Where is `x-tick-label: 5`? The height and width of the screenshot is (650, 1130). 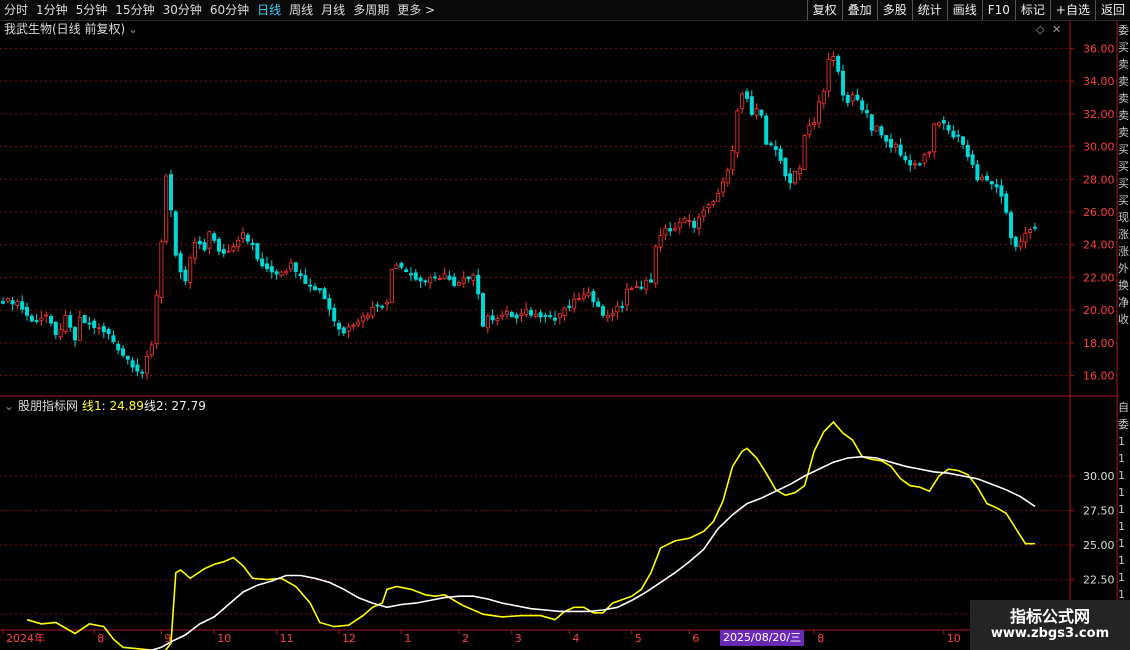
x-tick-label: 5 is located at coordinates (638, 638).